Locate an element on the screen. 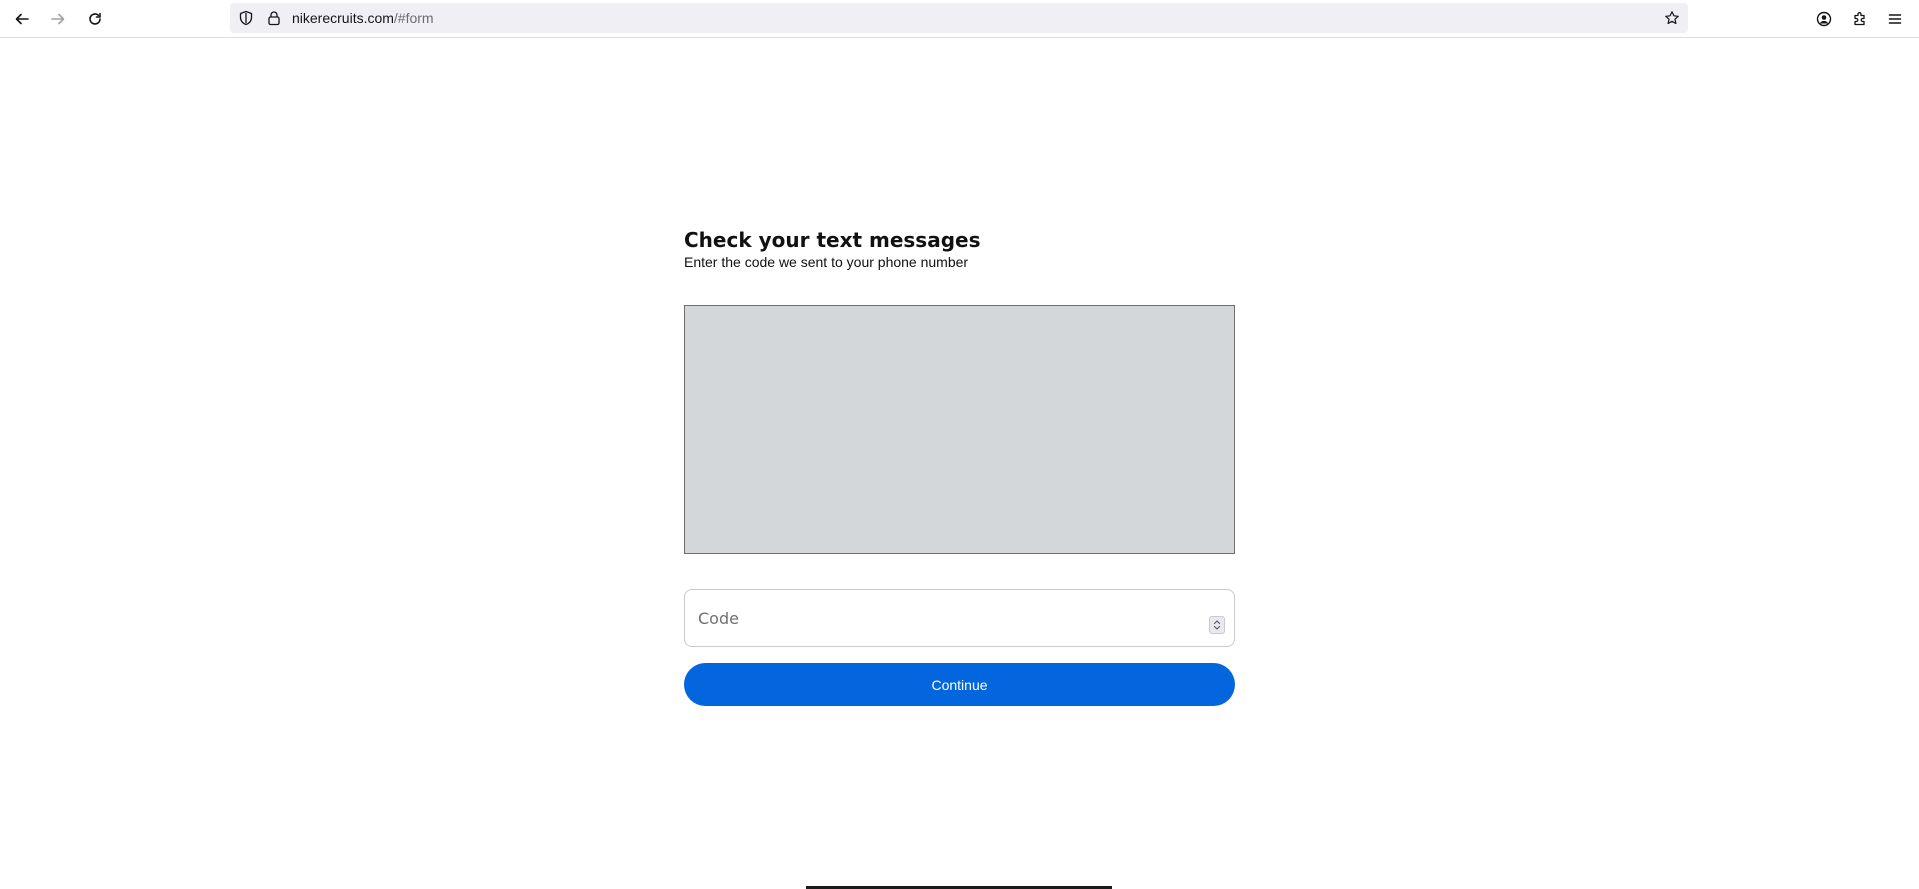 This screenshot has height=889, width=1919. reload-button is located at coordinates (95, 19).